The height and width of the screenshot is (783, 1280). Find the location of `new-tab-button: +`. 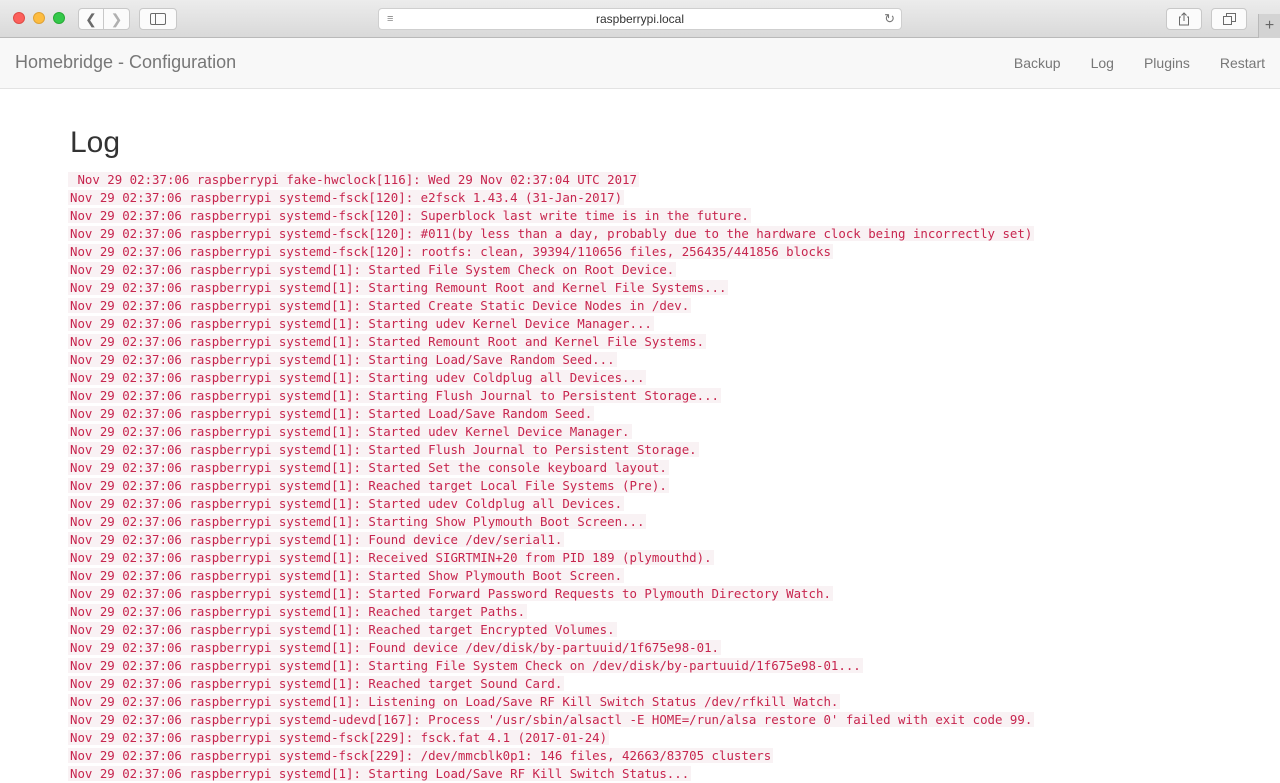

new-tab-button: + is located at coordinates (1269, 26).